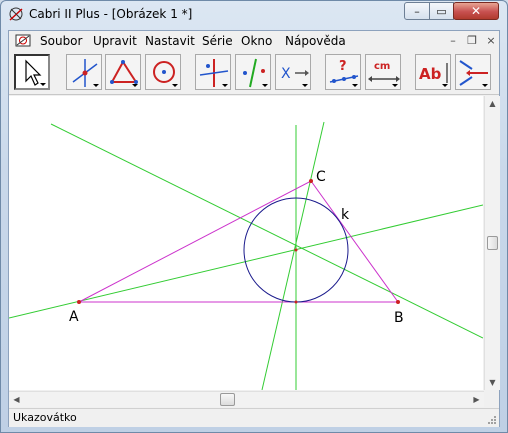 The image size is (508, 433). I want to click on display-attributes-tool, so click(473, 72).